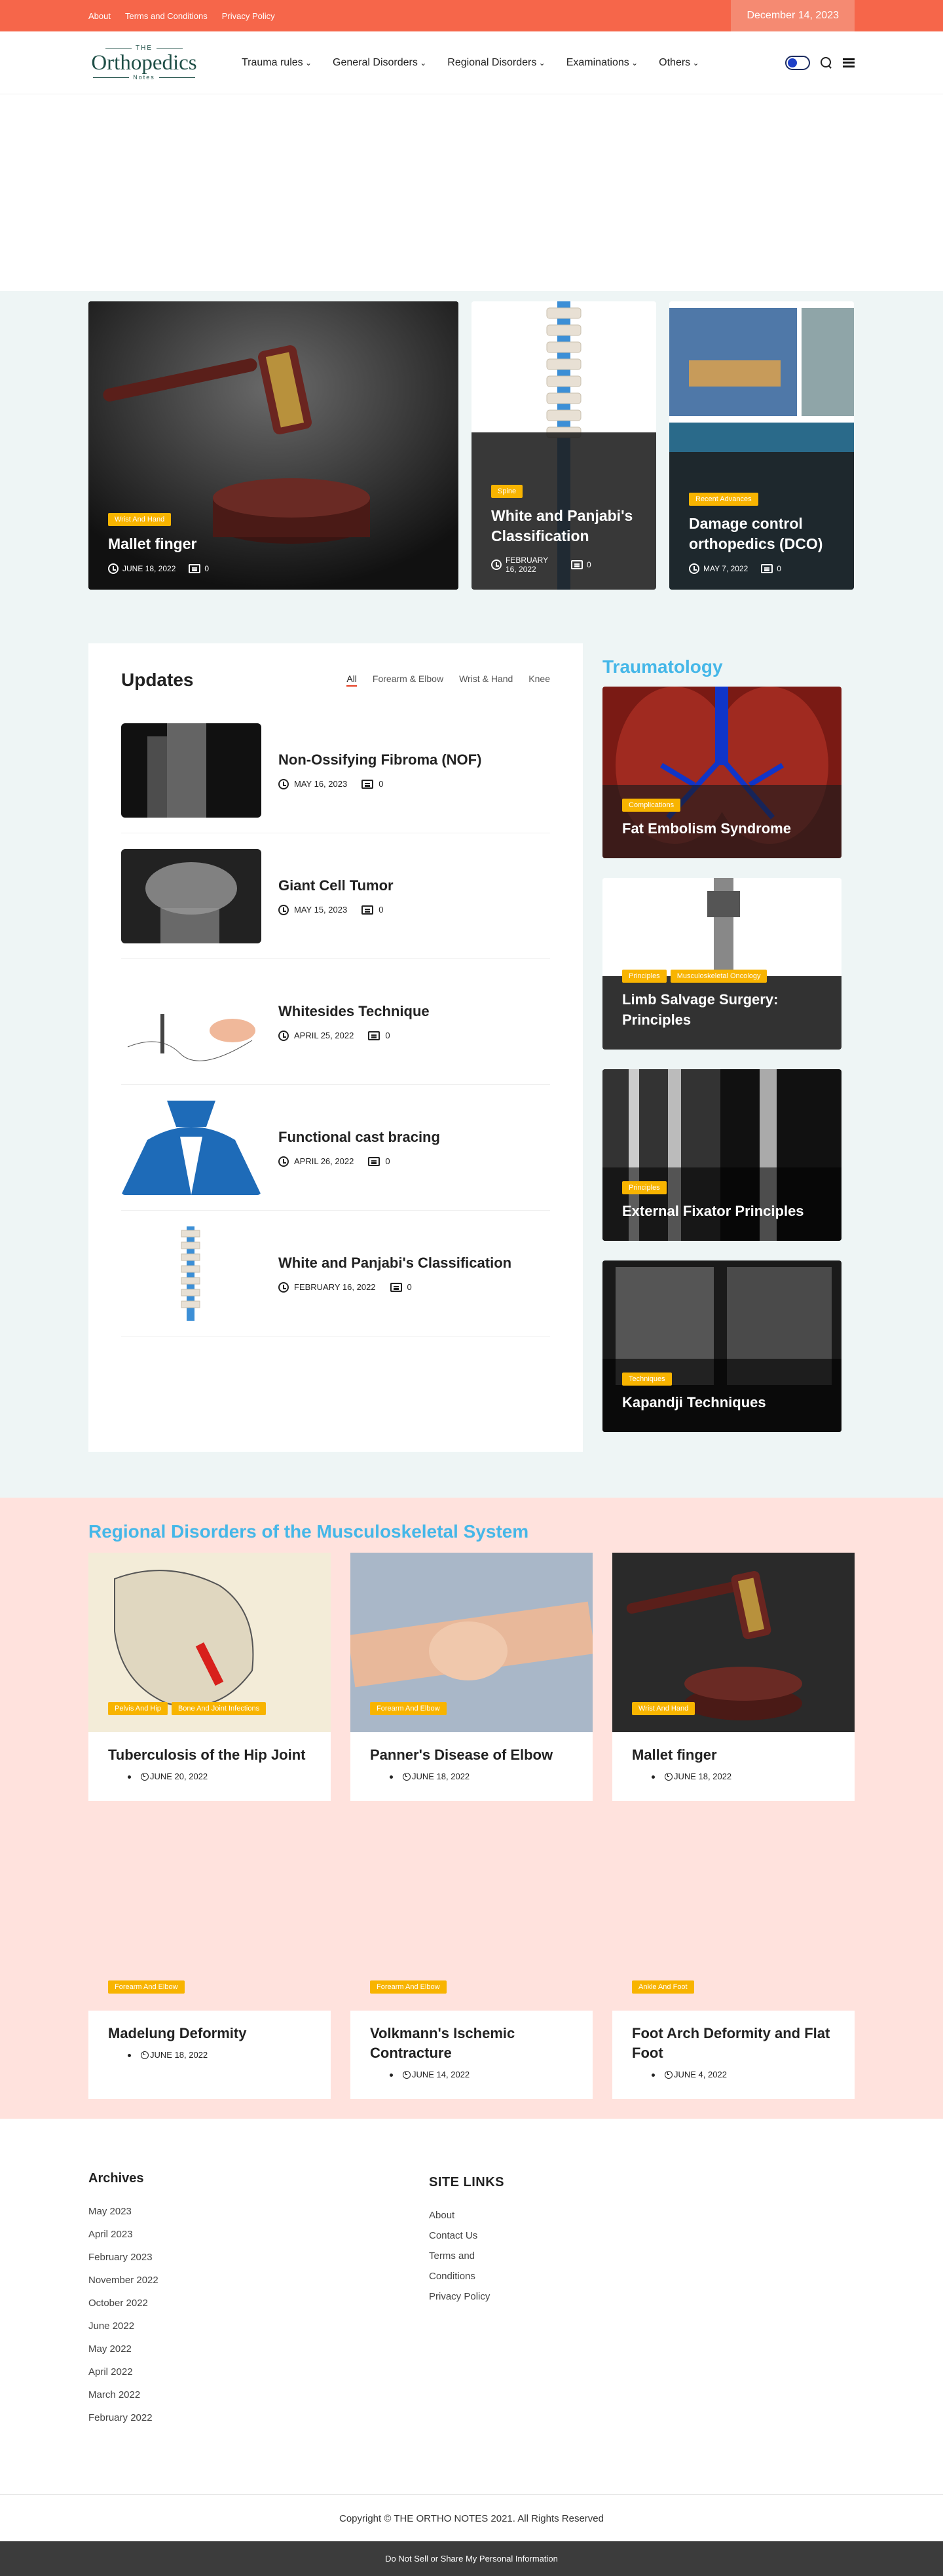 This screenshot has width=943, height=2576. I want to click on hero-tag: Wrist And Hand, so click(140, 519).